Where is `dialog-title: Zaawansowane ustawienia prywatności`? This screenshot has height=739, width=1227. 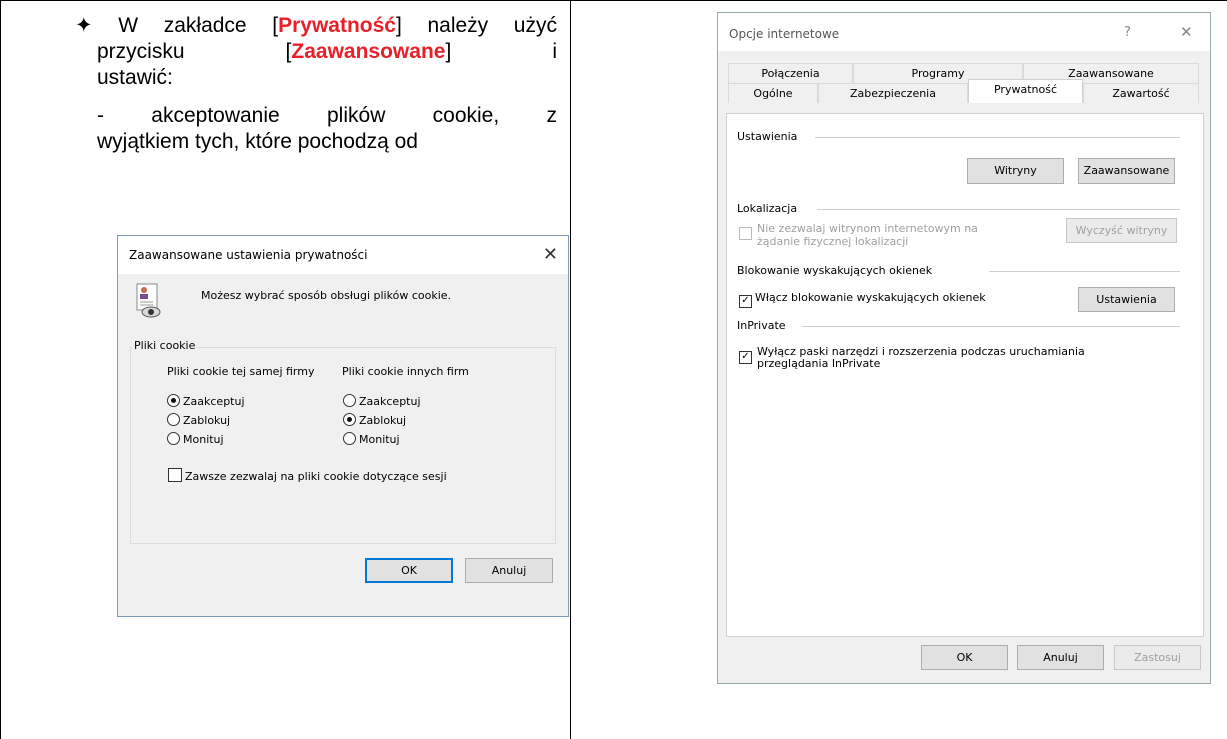
dialog-title: Zaawansowane ustawienia prywatności is located at coordinates (248, 255).